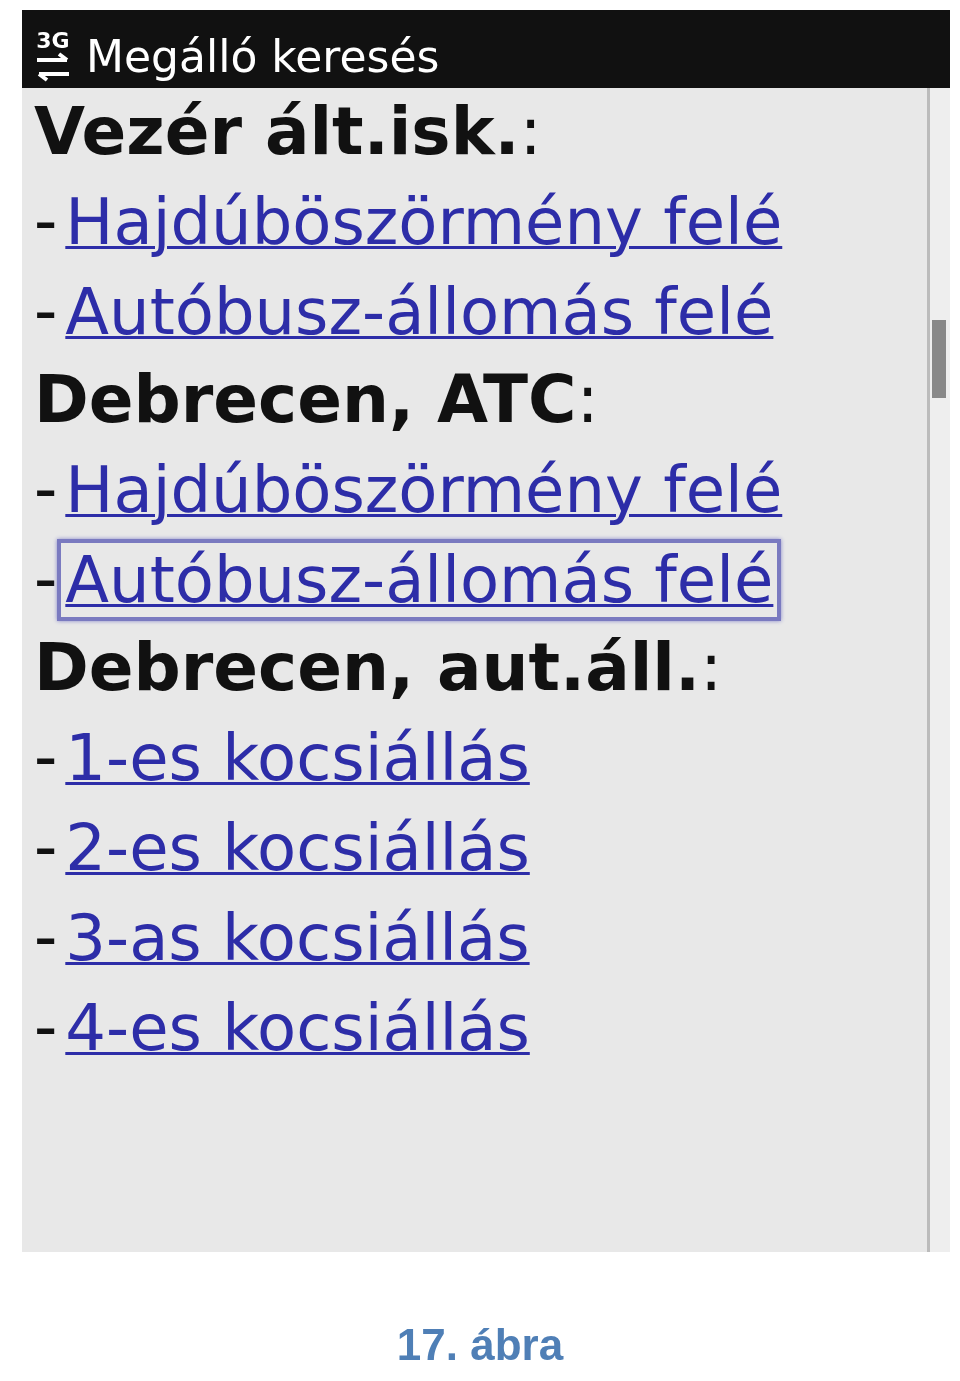 The height and width of the screenshot is (1381, 960). Describe the element at coordinates (297, 758) in the screenshot. I see `direction-link: 1-es kocsiállás` at that location.